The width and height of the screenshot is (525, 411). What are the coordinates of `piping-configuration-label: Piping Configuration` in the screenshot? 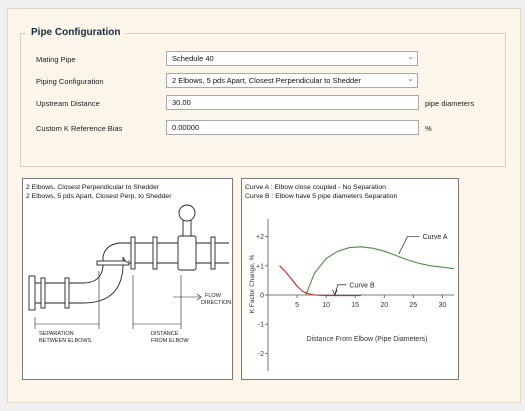 It's located at (70, 81).